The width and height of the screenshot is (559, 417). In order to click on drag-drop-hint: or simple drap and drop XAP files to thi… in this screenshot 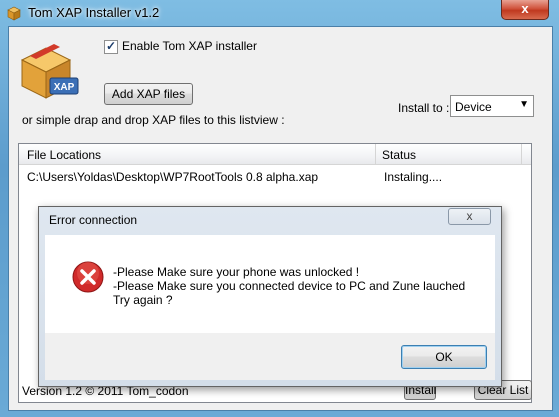, I will do `click(153, 120)`.